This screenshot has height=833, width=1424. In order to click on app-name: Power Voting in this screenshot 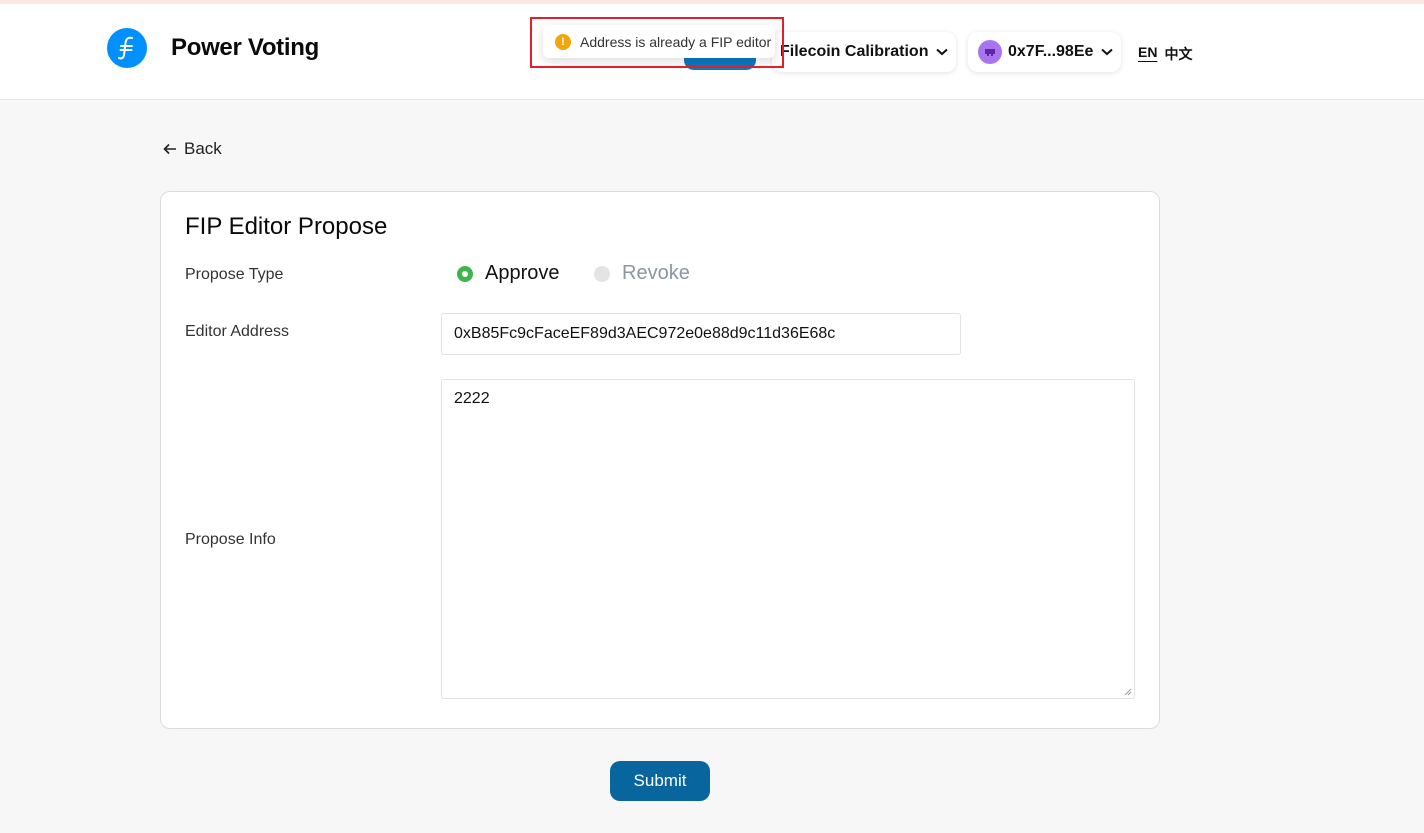, I will do `click(245, 48)`.